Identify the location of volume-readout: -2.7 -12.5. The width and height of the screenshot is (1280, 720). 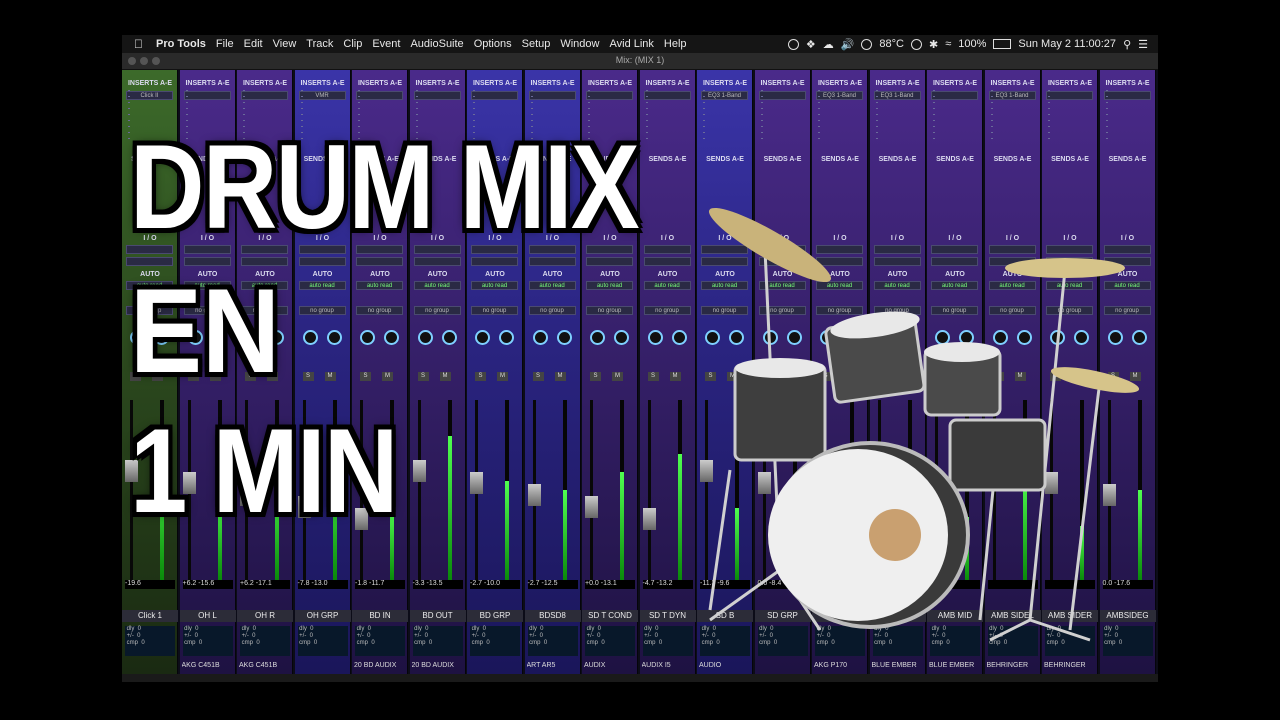
(552, 584).